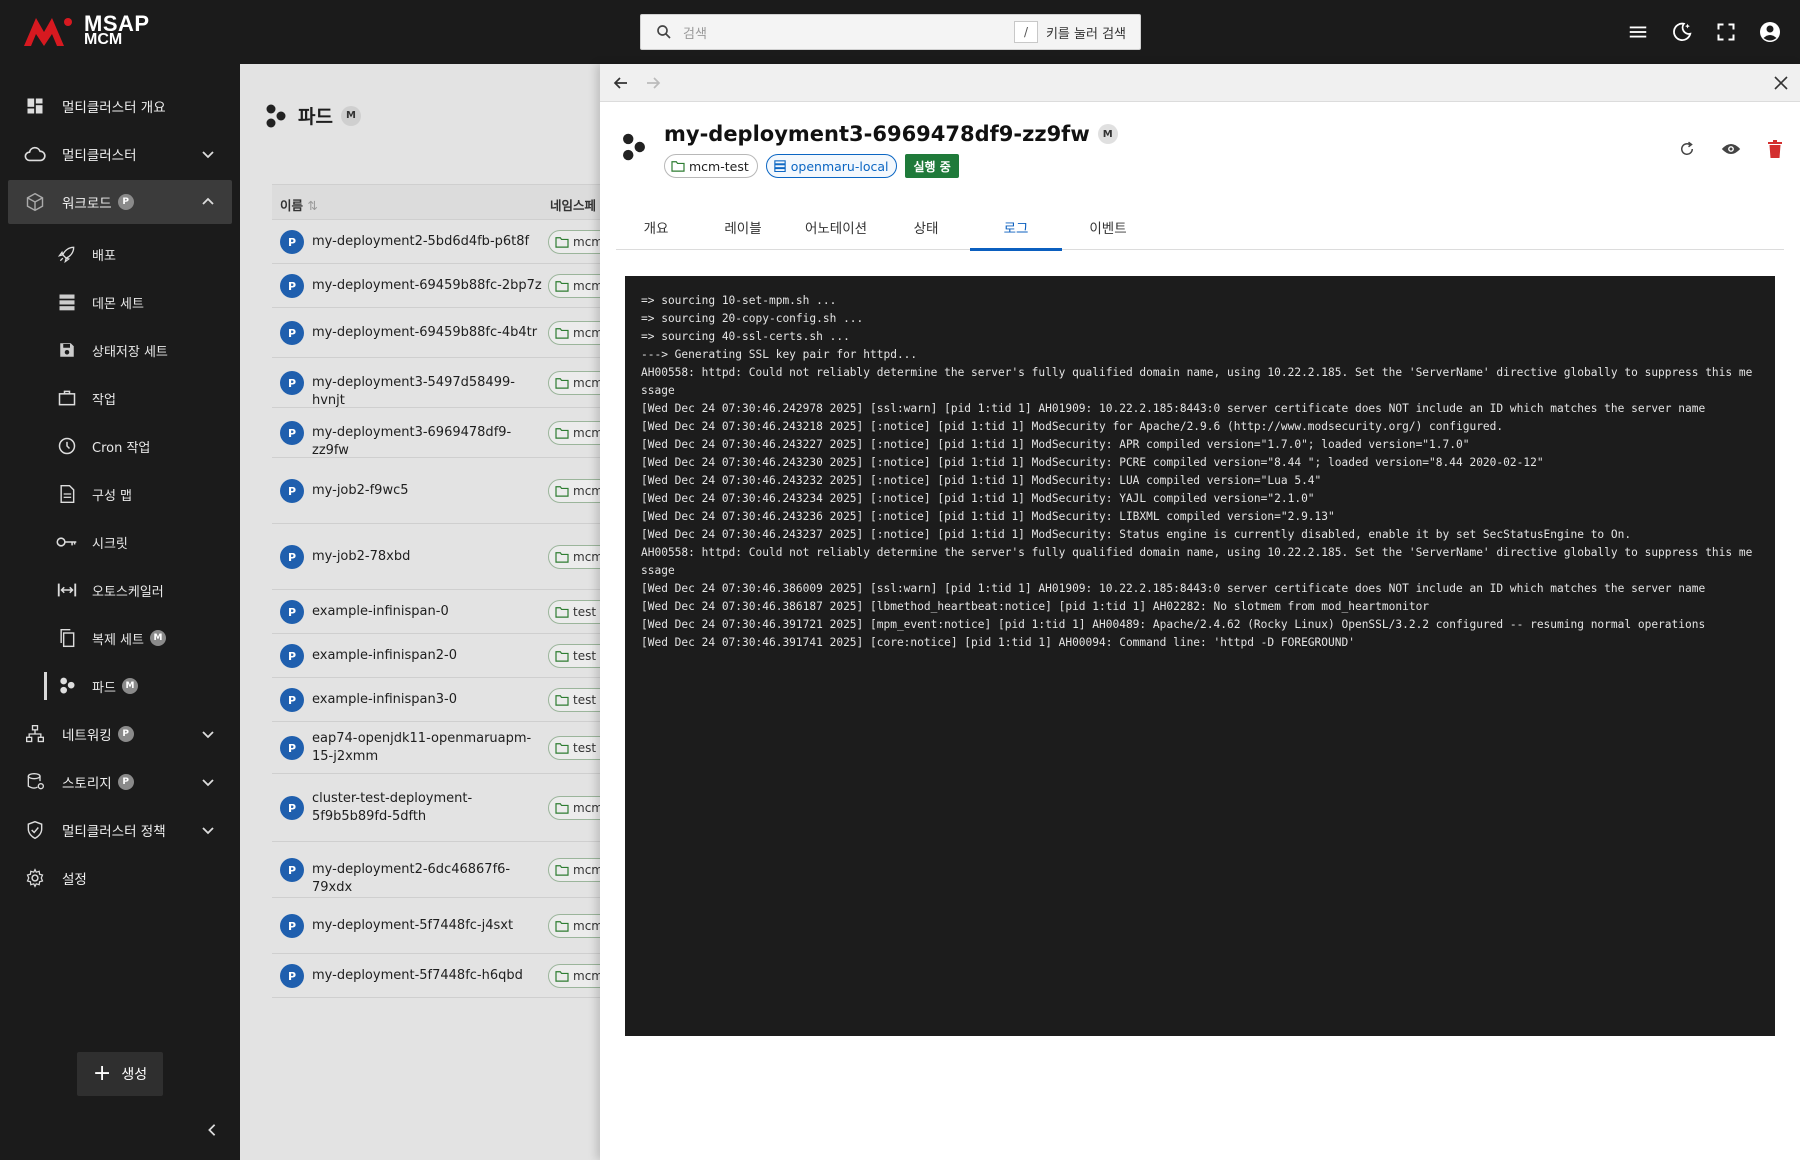  What do you see at coordinates (299, 204) in the screenshot?
I see `column-header-name: 이름 ⇅` at bounding box center [299, 204].